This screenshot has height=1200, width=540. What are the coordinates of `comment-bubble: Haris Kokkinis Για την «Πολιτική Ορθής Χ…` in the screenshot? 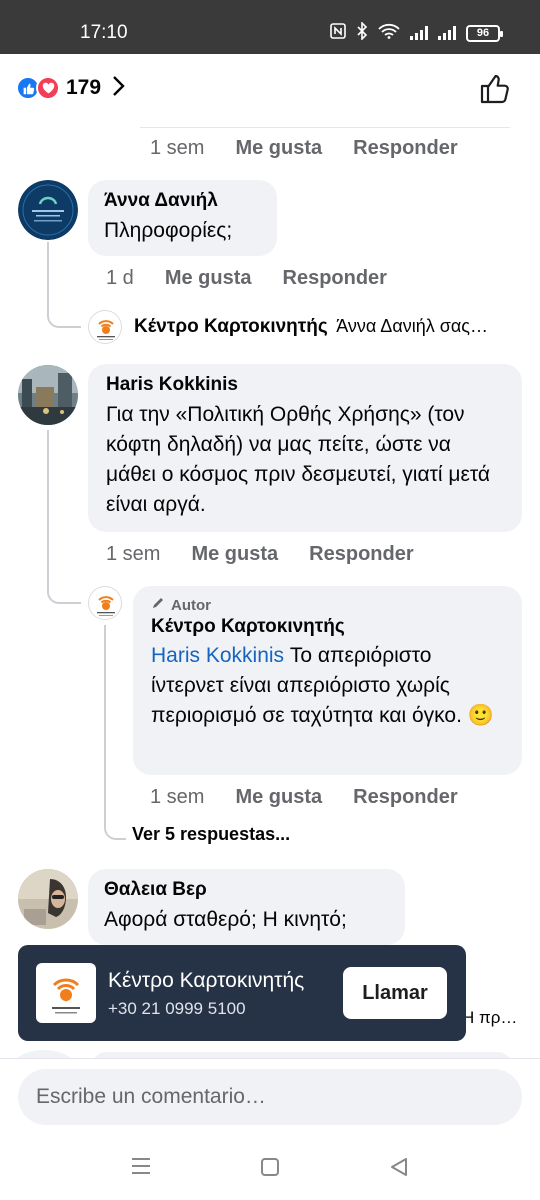 It's located at (305, 448).